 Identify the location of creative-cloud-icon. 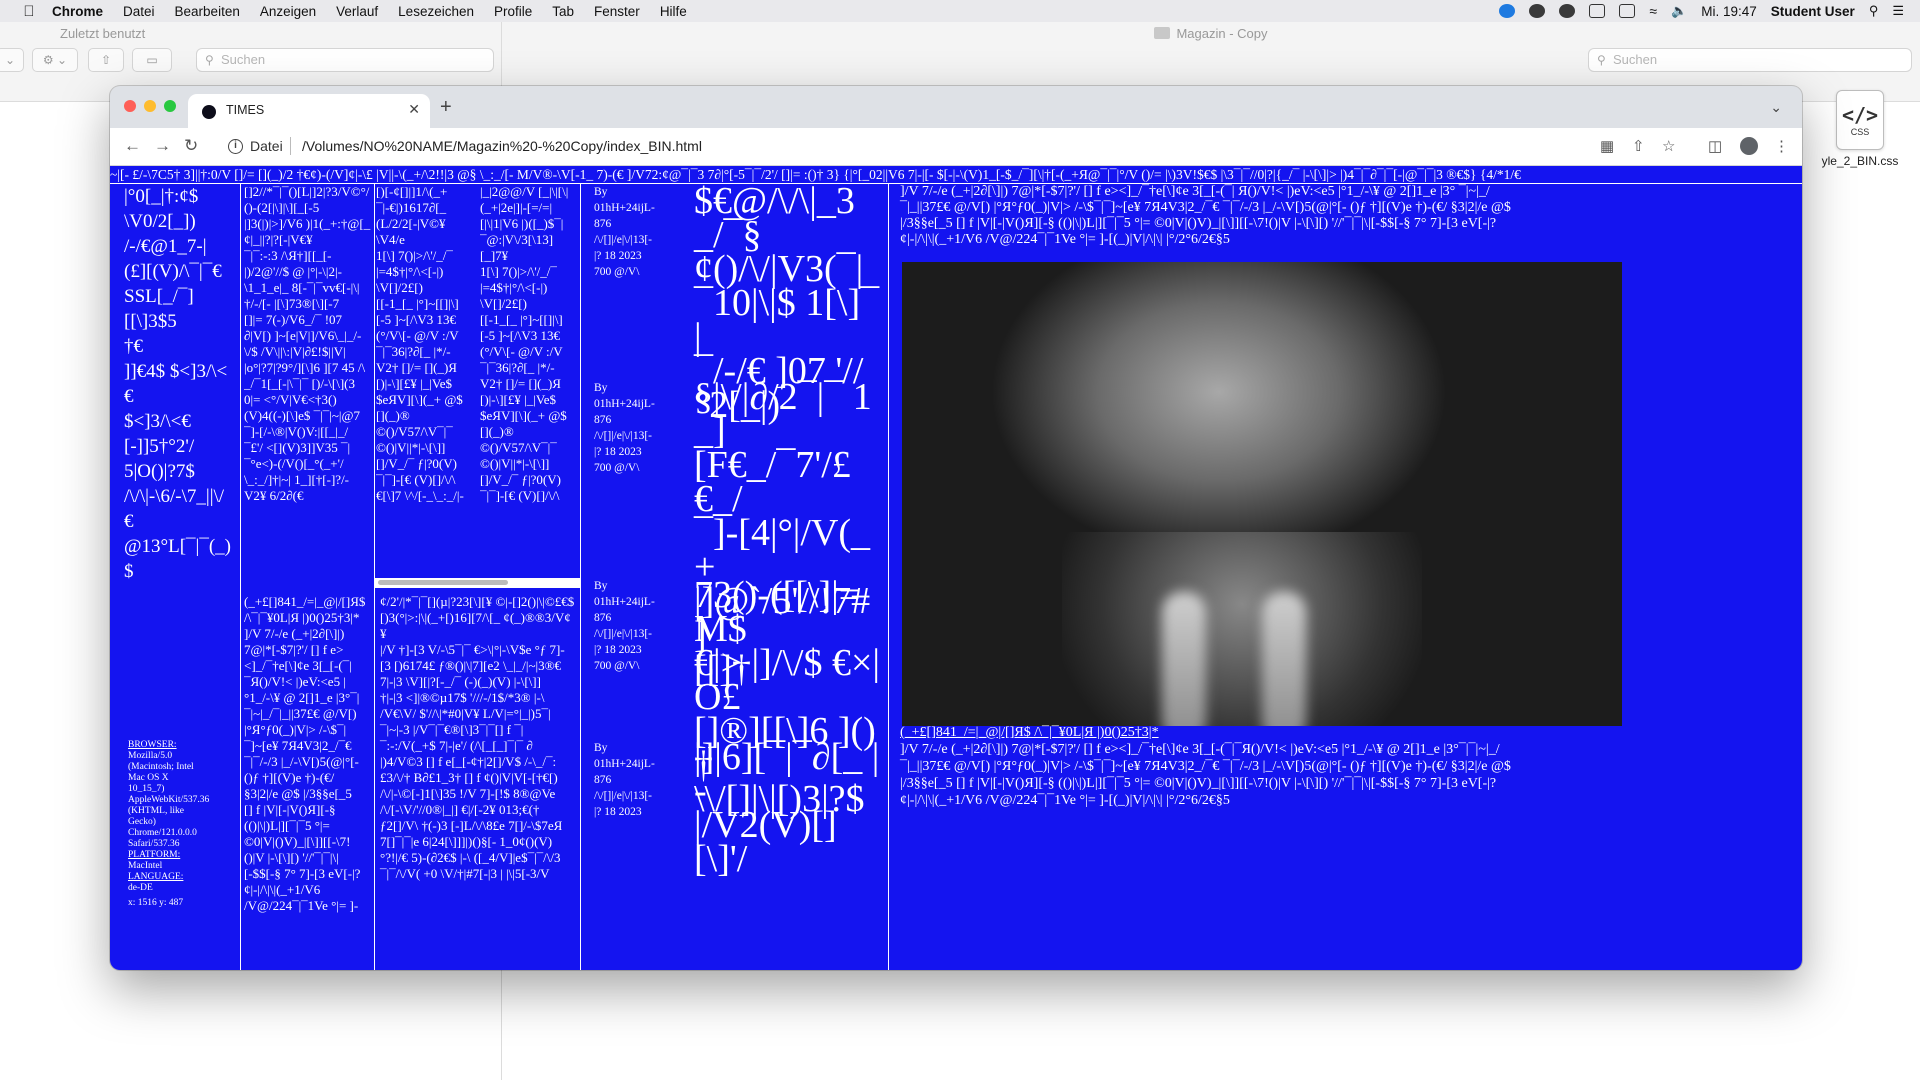
(1567, 11).